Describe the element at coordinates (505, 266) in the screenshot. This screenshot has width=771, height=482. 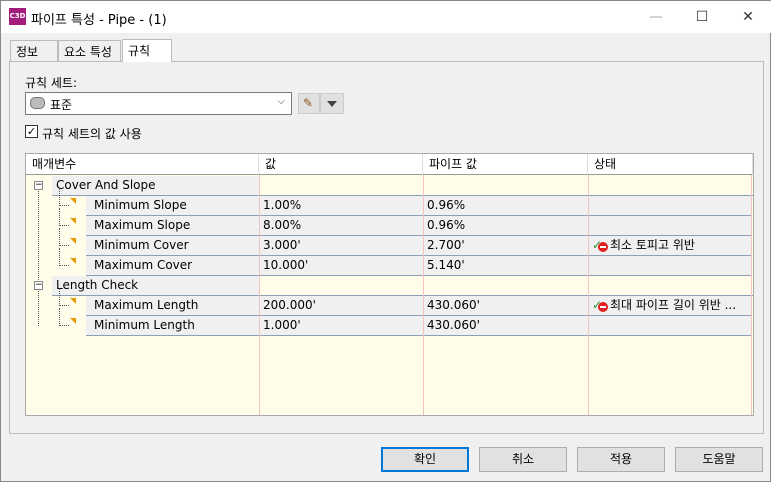
I see `pipe-value-cell: 5.140'` at that location.